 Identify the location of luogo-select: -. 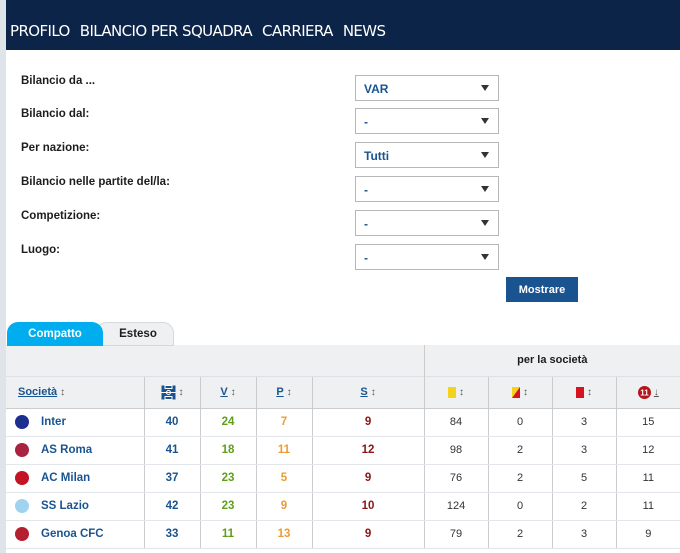
(427, 257).